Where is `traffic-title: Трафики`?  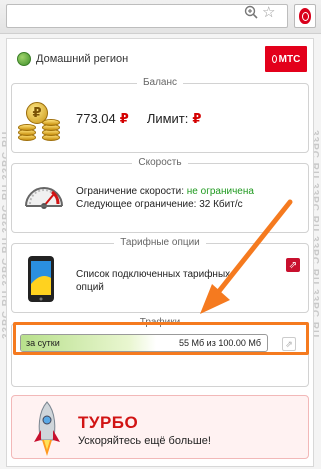 traffic-title: Трафики is located at coordinates (160, 322).